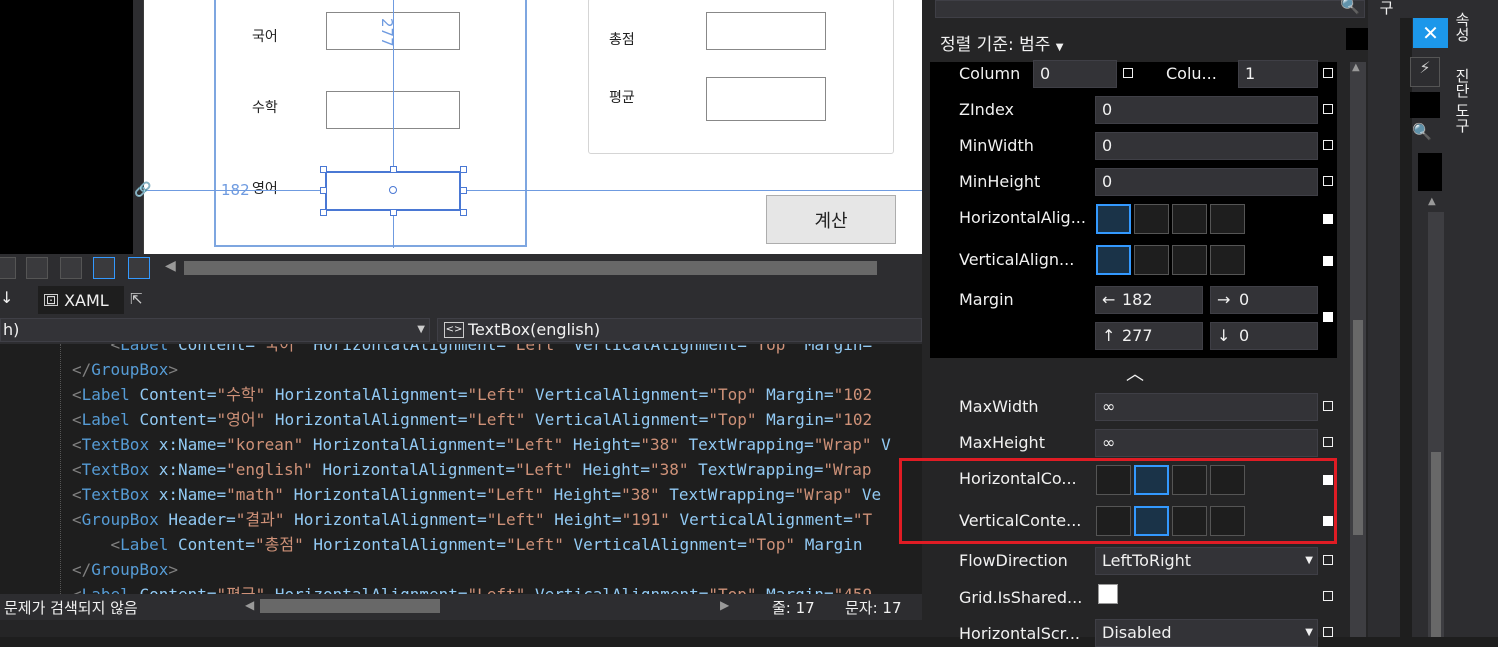 The width and height of the screenshot is (1498, 647). What do you see at coordinates (265, 188) in the screenshot?
I see `label-english: 영어` at bounding box center [265, 188].